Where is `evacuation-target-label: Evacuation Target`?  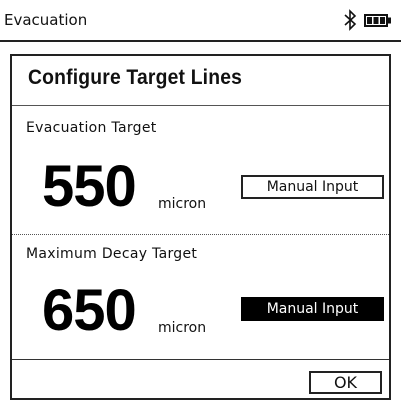
evacuation-target-label: Evacuation Target is located at coordinates (91, 128).